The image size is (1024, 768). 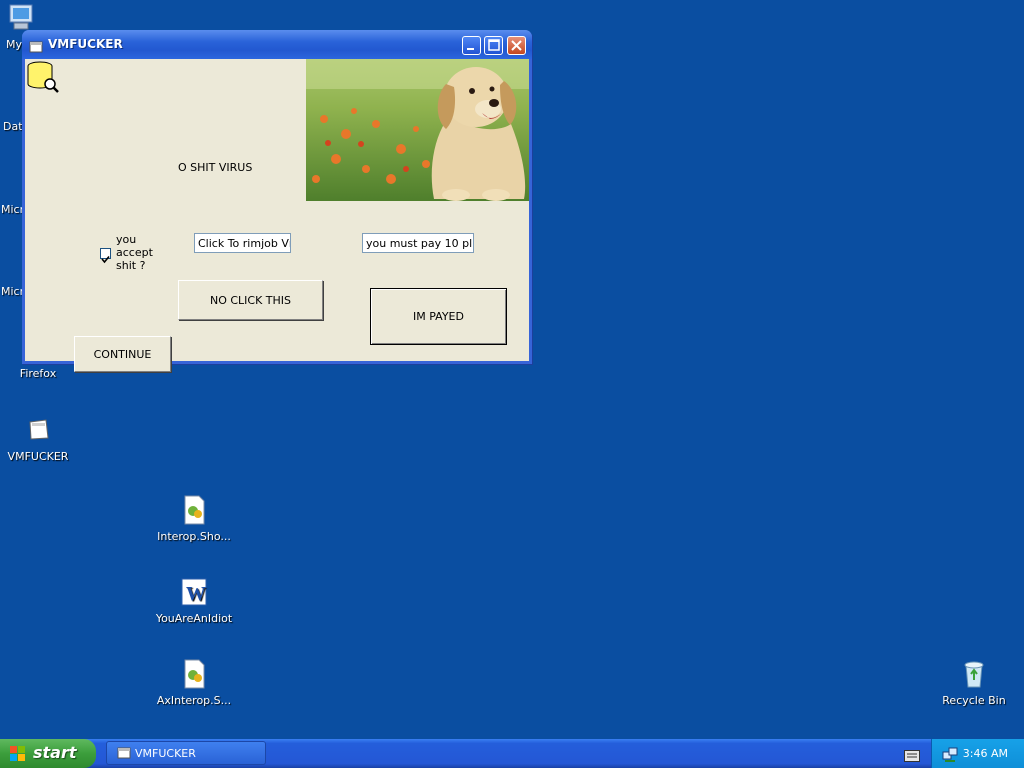 What do you see at coordinates (438, 316) in the screenshot?
I see `im-payed-button: IM PAYED` at bounding box center [438, 316].